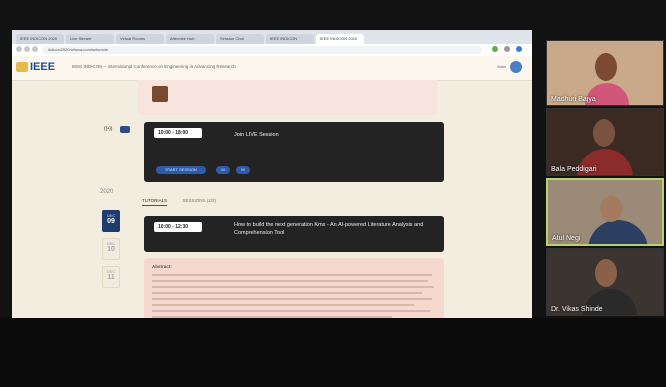  Describe the element at coordinates (111, 277) in the screenshot. I see `date-item: DEC 11` at that location.